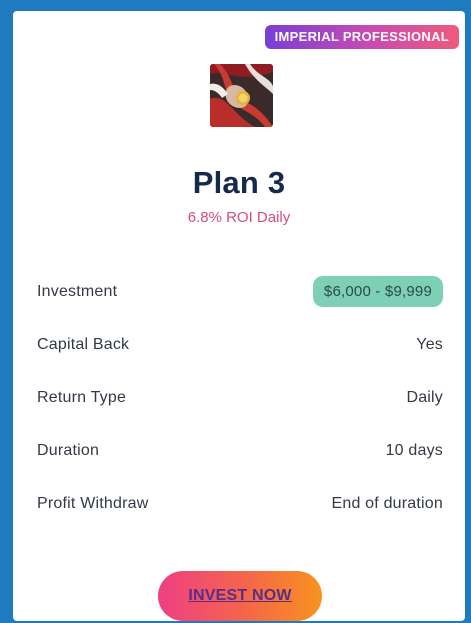  Describe the element at coordinates (240, 344) in the screenshot. I see `detail-row-capital-back: Capital Back Yes` at that location.